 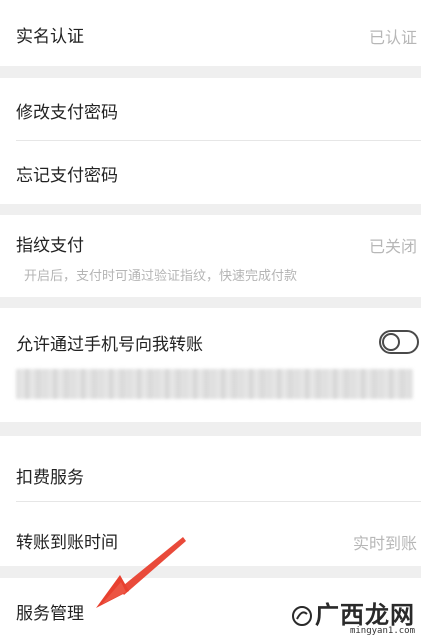 I want to click on row-change-pay-password: 修改支付密码, so click(x=210, y=109).